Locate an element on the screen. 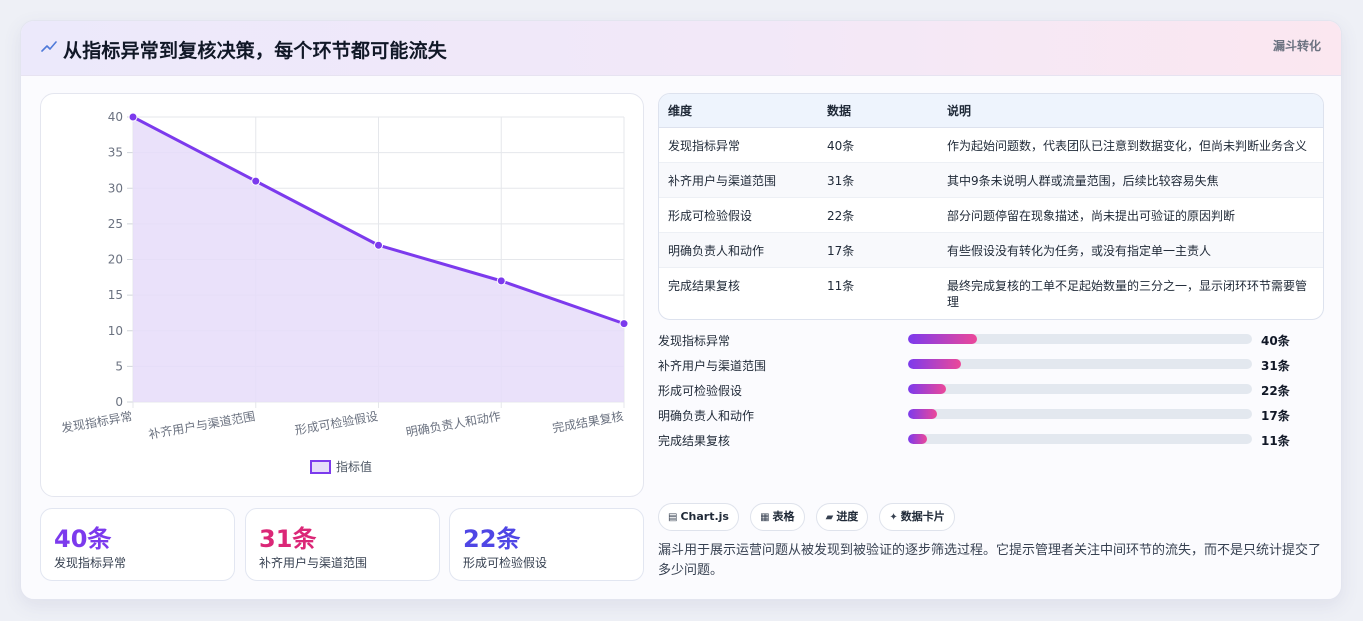 This screenshot has width=1363, height=621. stat-card-3: 22条 形成可检验假设 is located at coordinates (546, 544).